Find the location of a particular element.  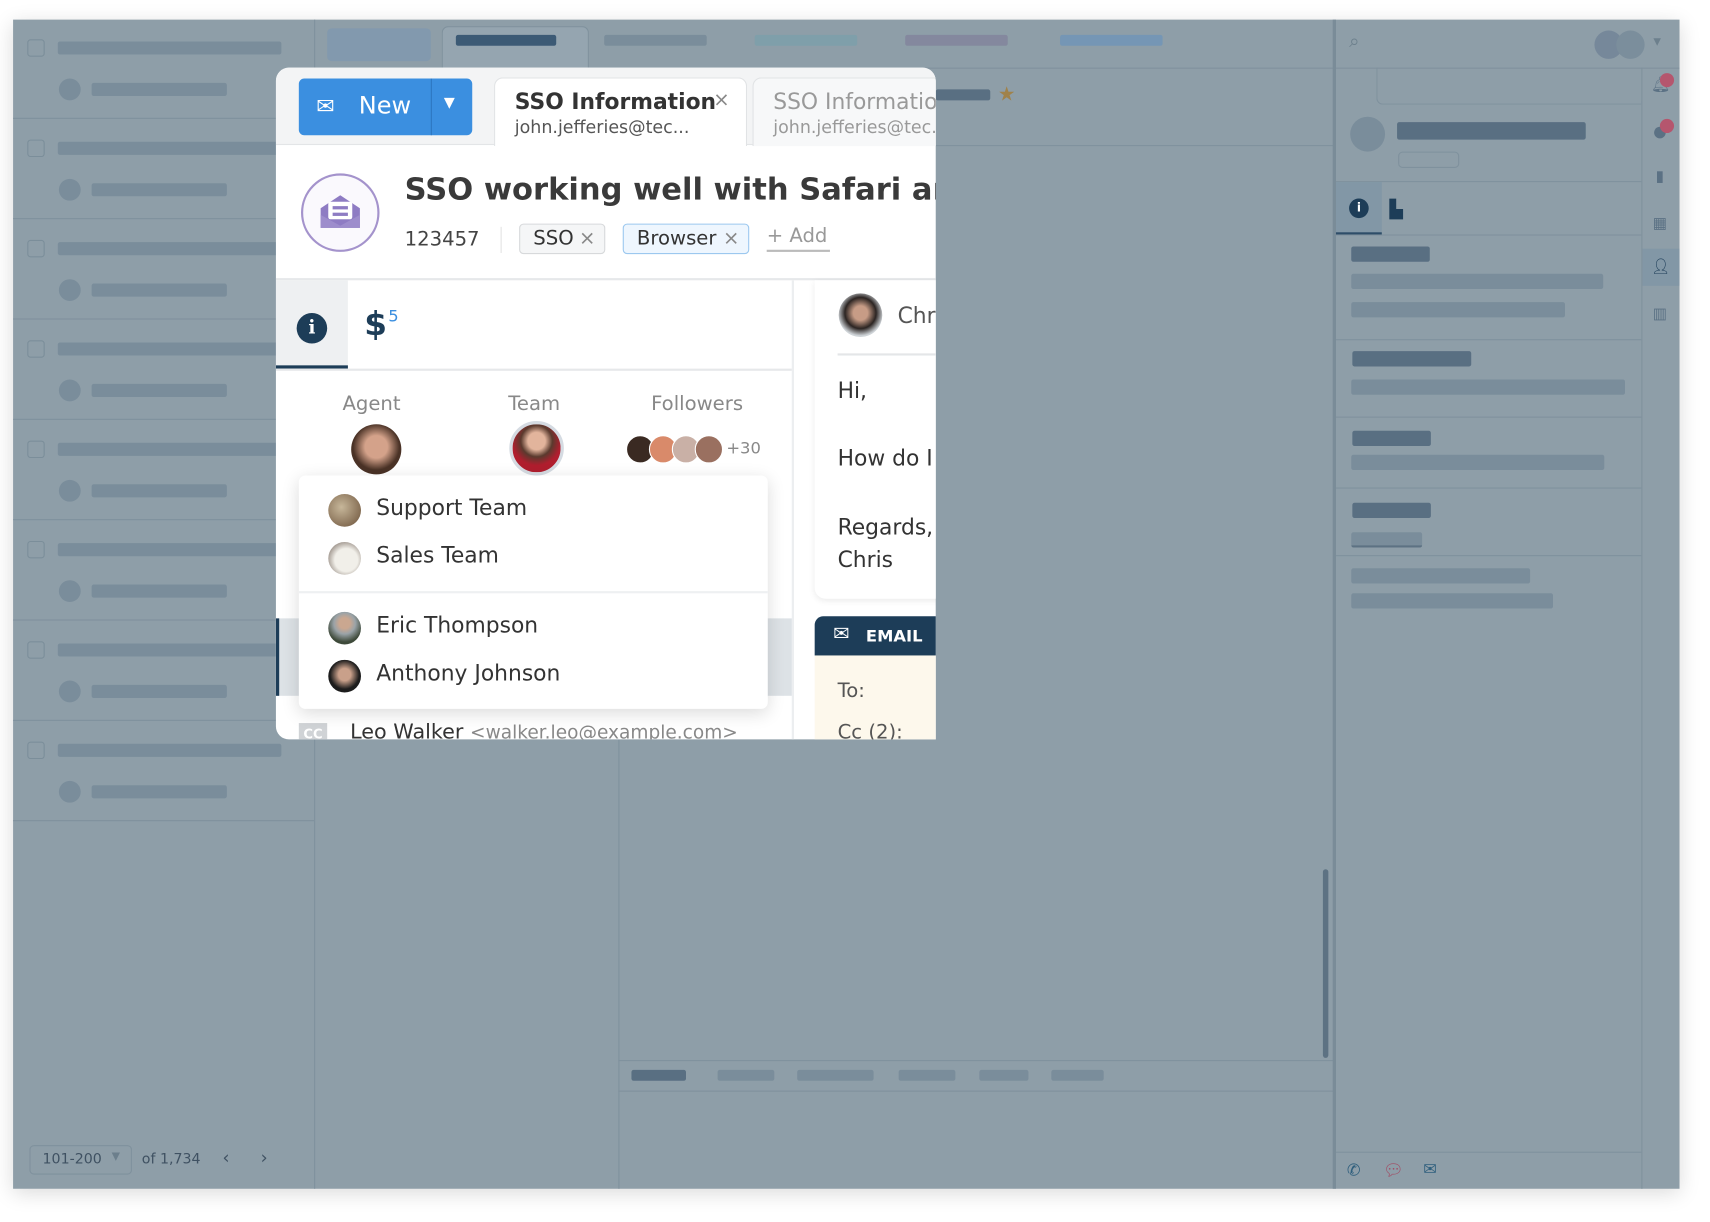

followers-more: +30 is located at coordinates (743, 448).